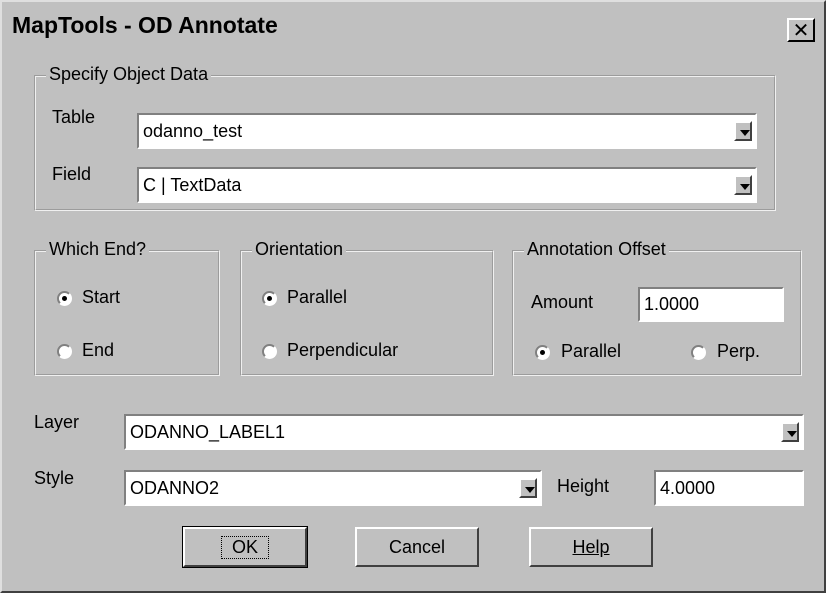 The width and height of the screenshot is (826, 593). I want to click on which-end-start-radio, so click(64, 298).